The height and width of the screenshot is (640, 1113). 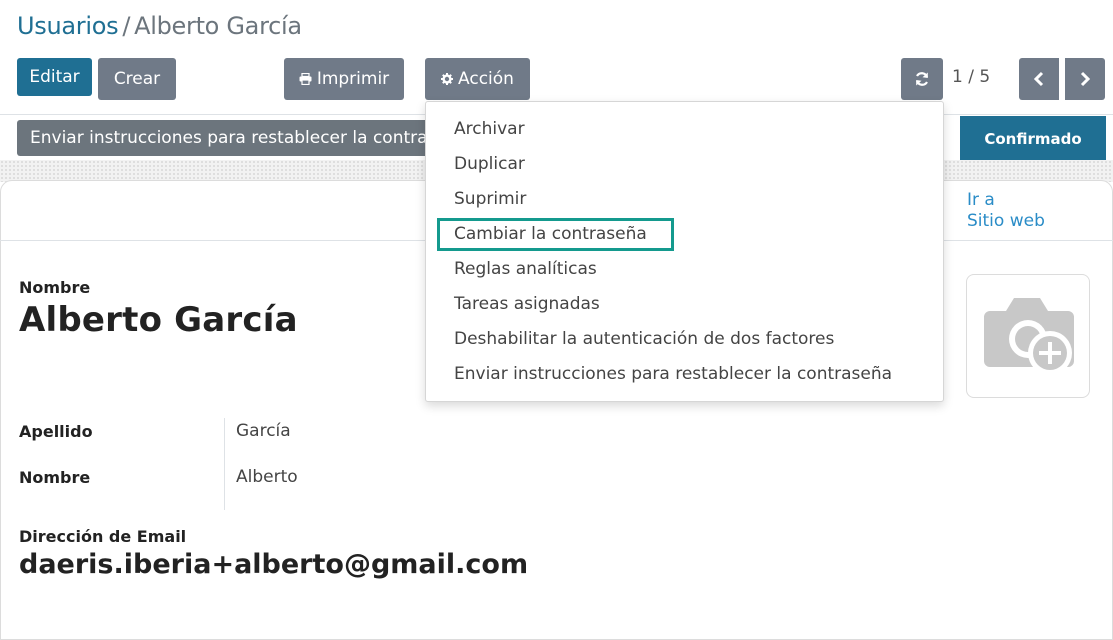 I want to click on pager-next-button, so click(x=1085, y=79).